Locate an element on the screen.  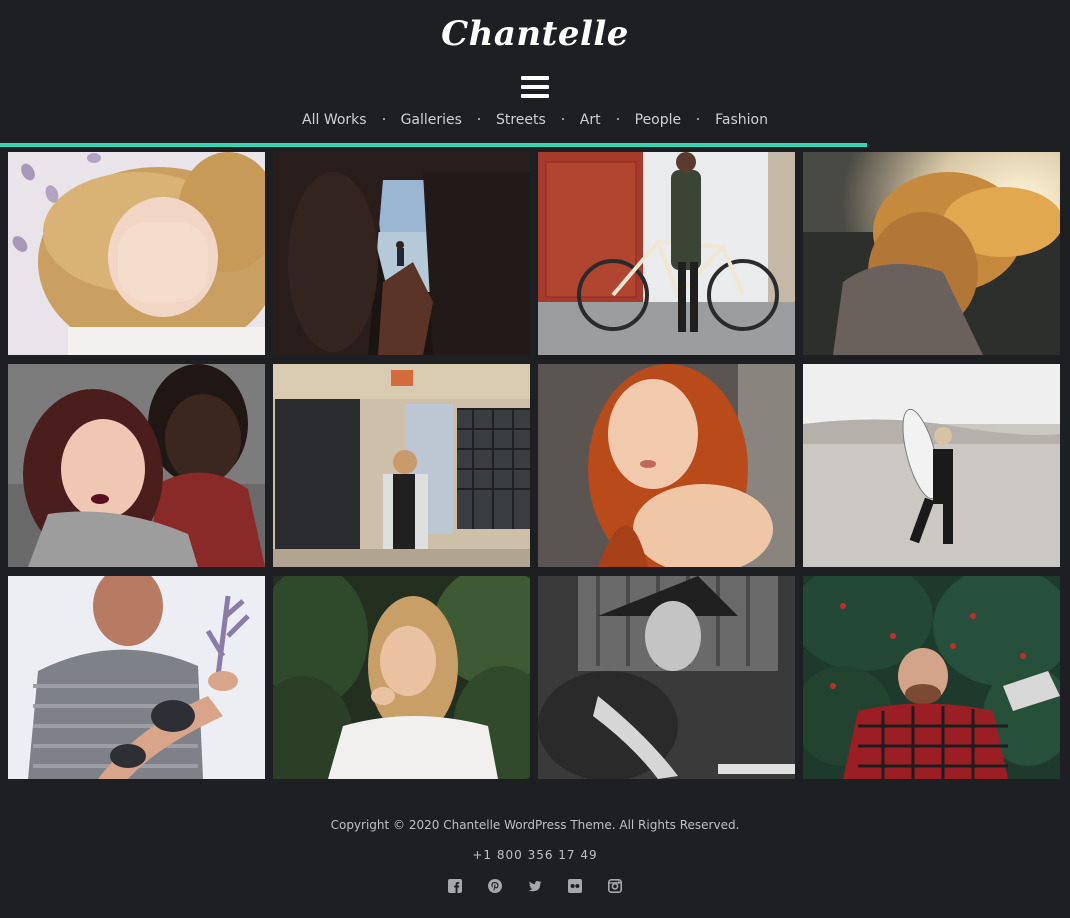
photo-woman-in-black-and-white is located at coordinates (666, 677).